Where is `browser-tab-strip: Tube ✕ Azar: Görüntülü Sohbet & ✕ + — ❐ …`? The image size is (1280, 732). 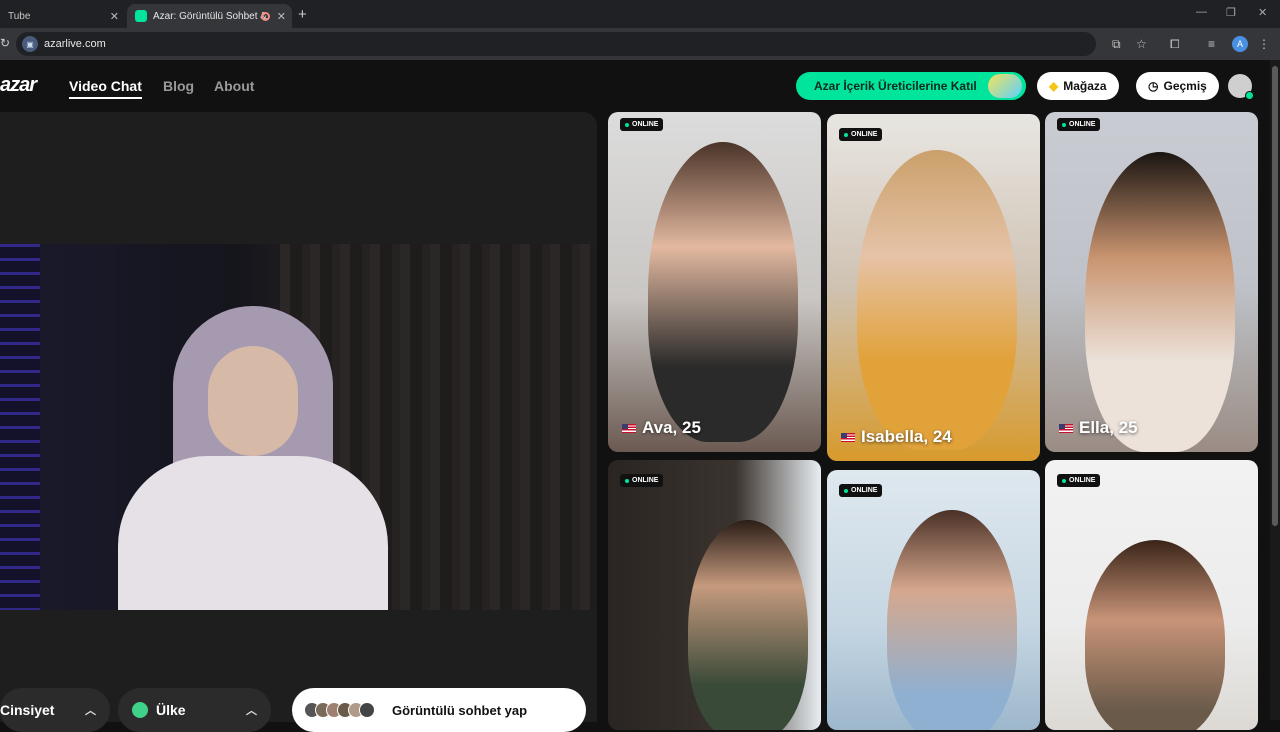
browser-tab-strip: Tube ✕ Azar: Görüntülü Sohbet & ✕ + — ❐ … is located at coordinates (640, 14).